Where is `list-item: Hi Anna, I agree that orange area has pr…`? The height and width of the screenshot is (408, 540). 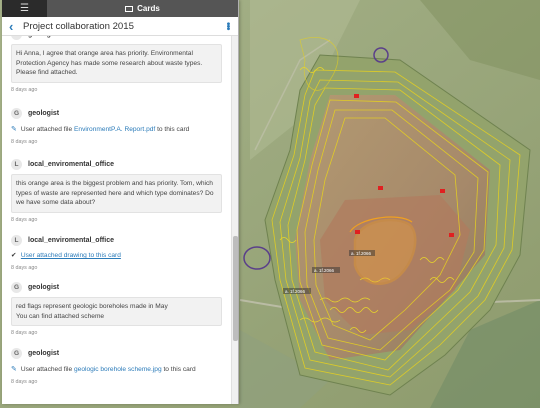
list-item: Hi Anna, I agree that orange area has pr… is located at coordinates (116, 68).